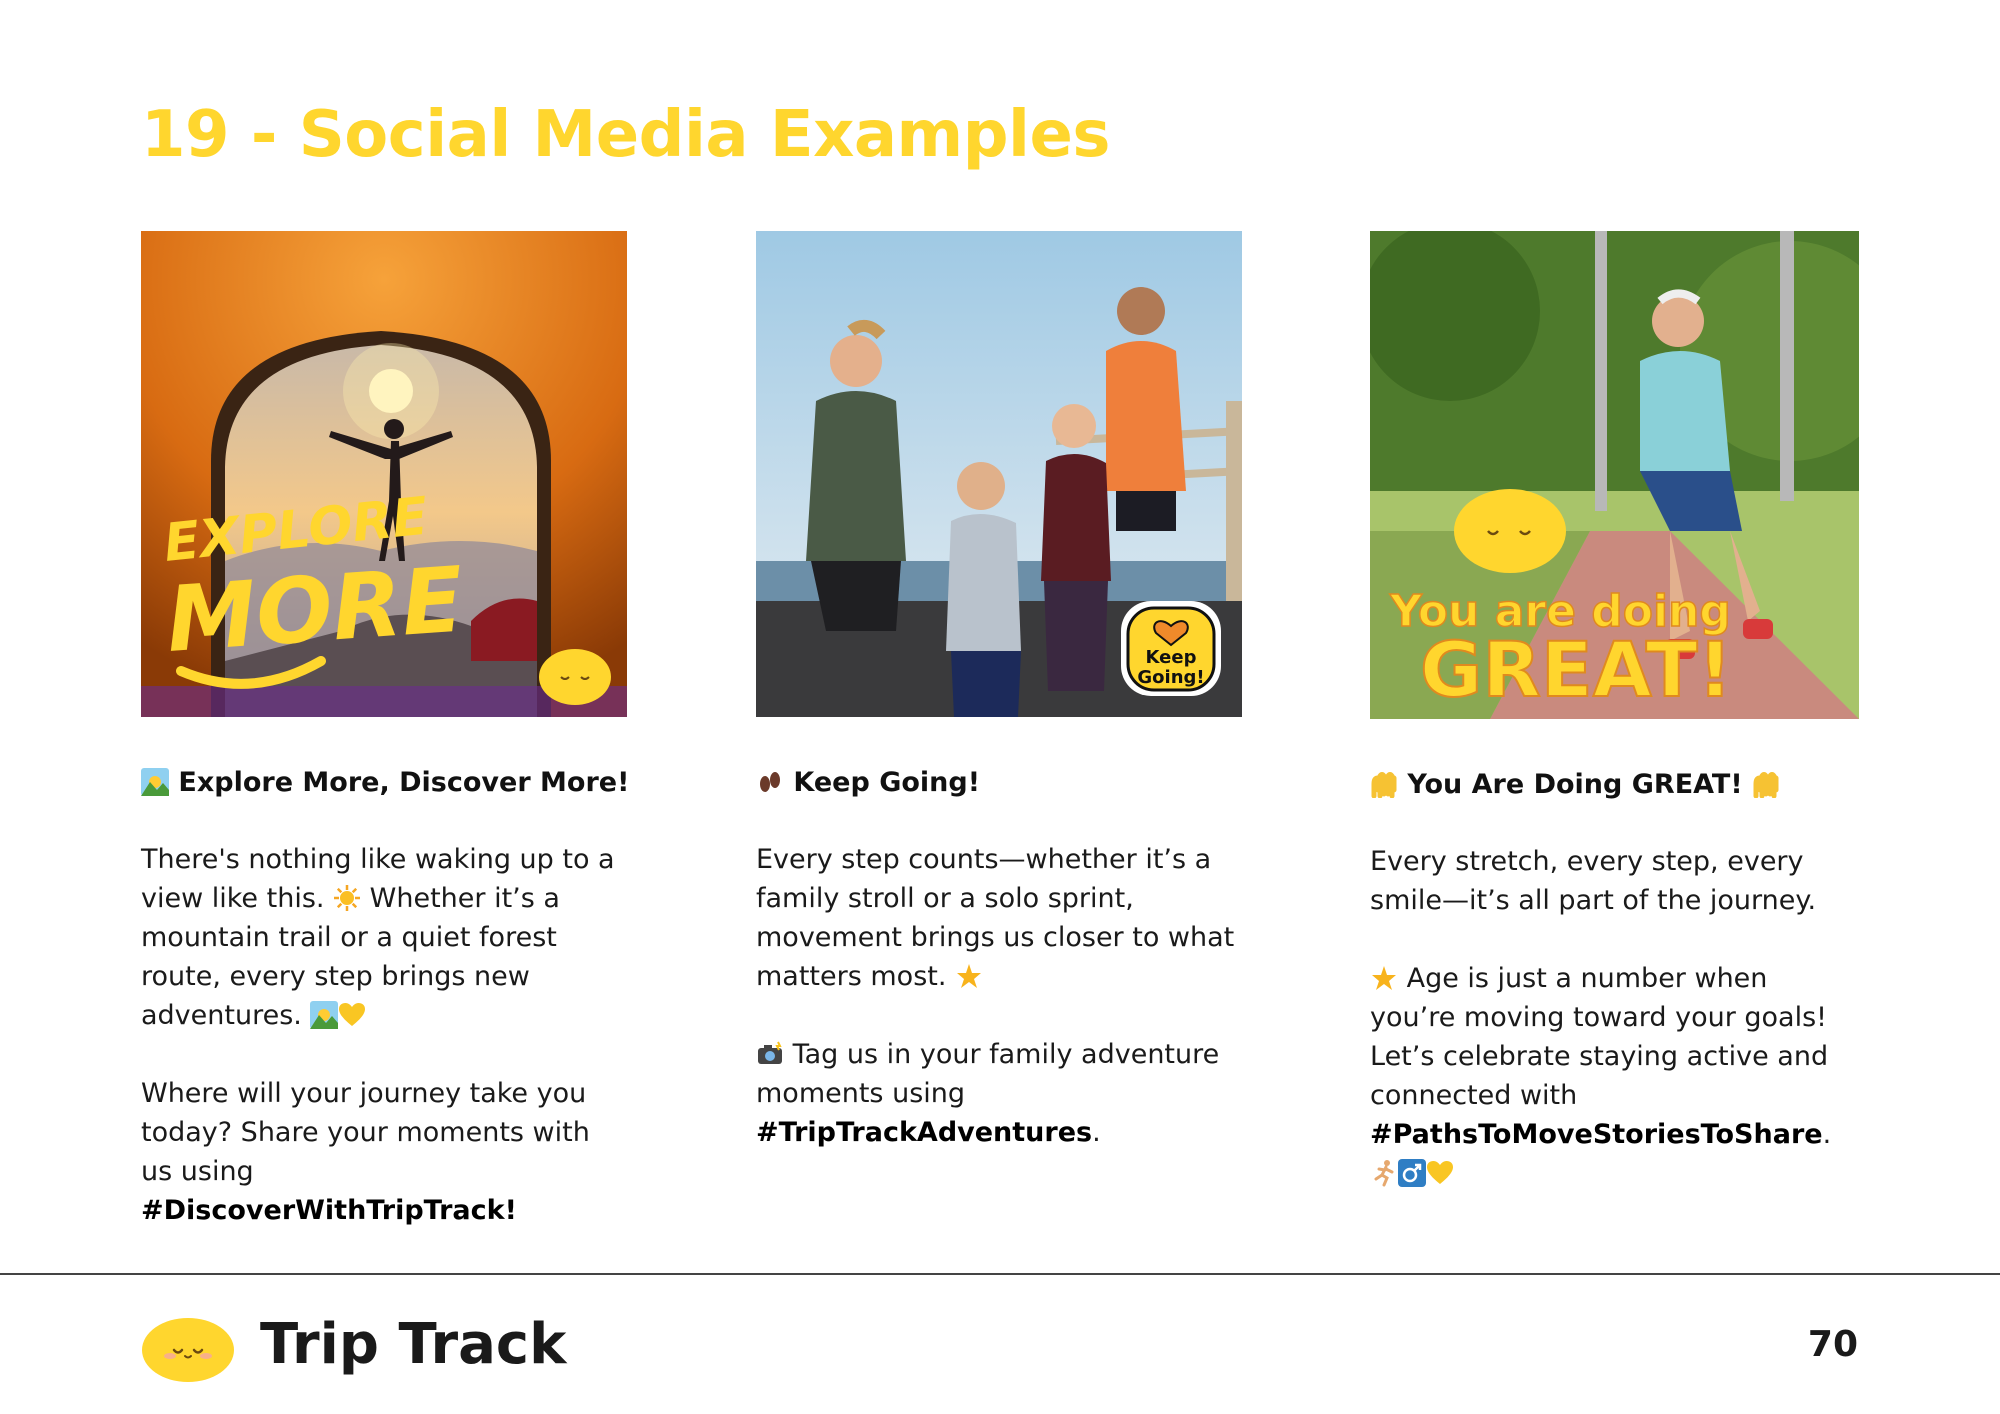 This screenshot has height=1414, width=2000. I want to click on post-heading-text: You Are Doing GREAT!, so click(1575, 784).